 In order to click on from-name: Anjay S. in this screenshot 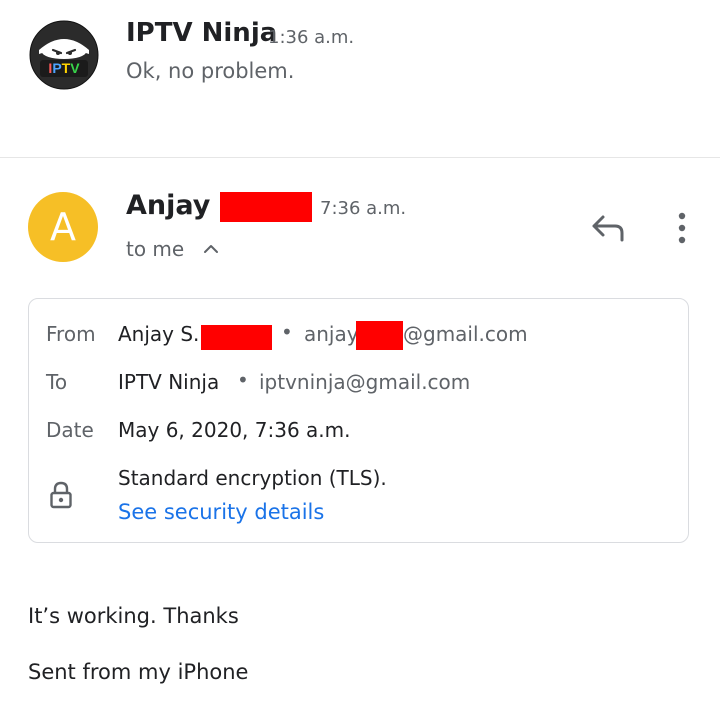, I will do `click(159, 334)`.